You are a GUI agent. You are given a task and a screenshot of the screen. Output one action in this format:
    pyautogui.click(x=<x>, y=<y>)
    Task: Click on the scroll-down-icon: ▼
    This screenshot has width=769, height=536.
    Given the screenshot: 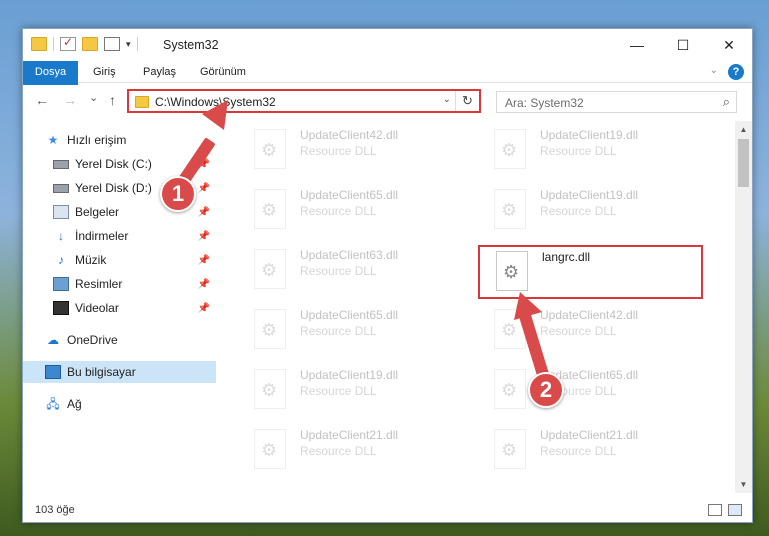 What is the action you would take?
    pyautogui.click(x=743, y=484)
    